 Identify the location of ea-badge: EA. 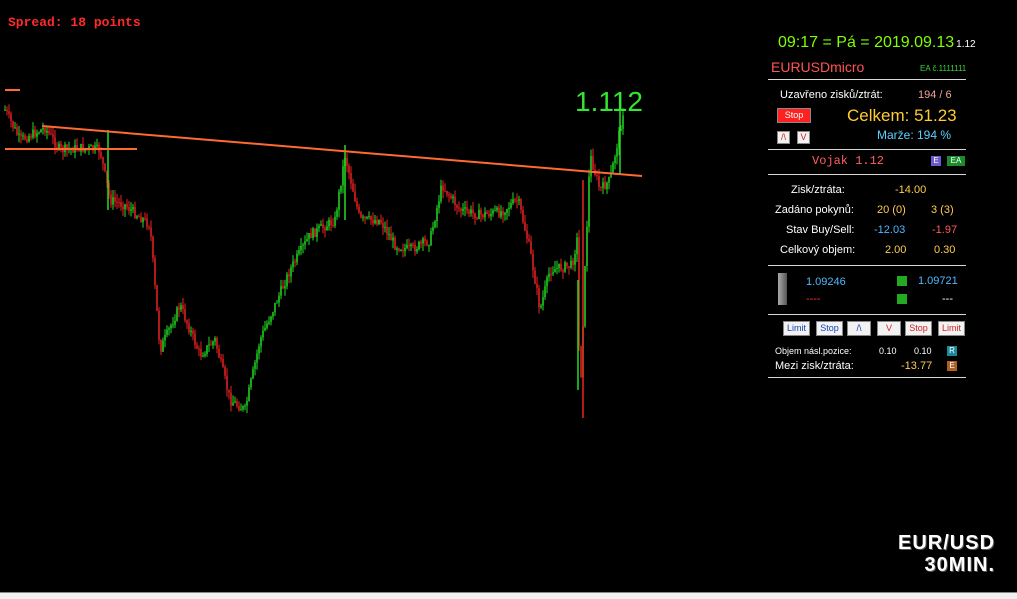
(956, 161).